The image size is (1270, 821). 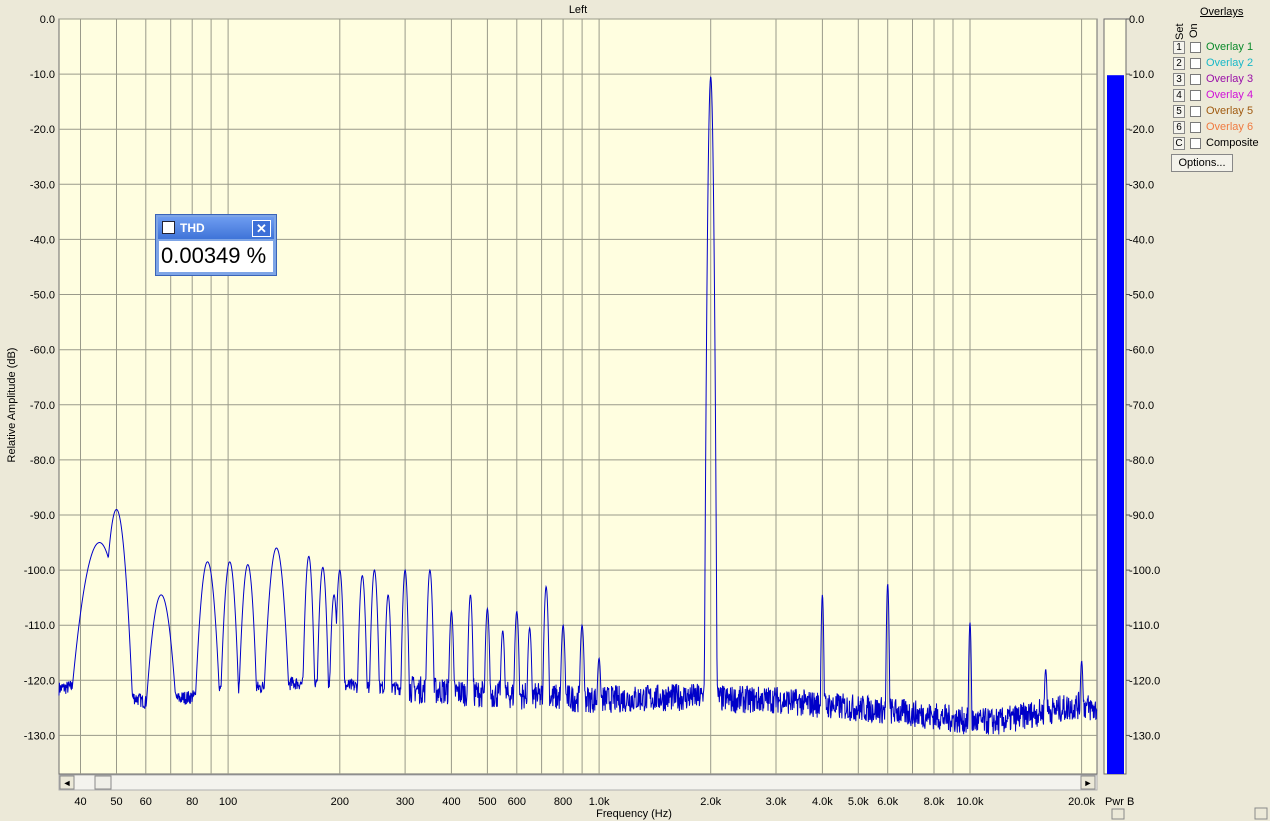 What do you see at coordinates (776, 802) in the screenshot?
I see `x-tick-label: 3.0k` at bounding box center [776, 802].